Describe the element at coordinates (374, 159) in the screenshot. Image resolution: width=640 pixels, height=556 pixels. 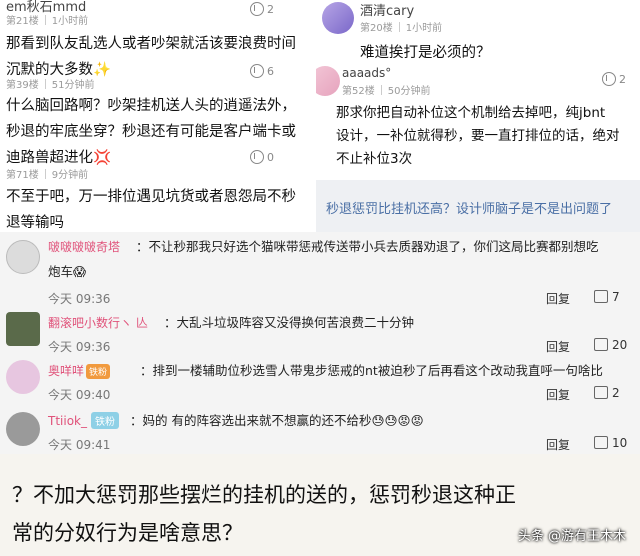
I see `comment-line: 不止补位3次` at that location.